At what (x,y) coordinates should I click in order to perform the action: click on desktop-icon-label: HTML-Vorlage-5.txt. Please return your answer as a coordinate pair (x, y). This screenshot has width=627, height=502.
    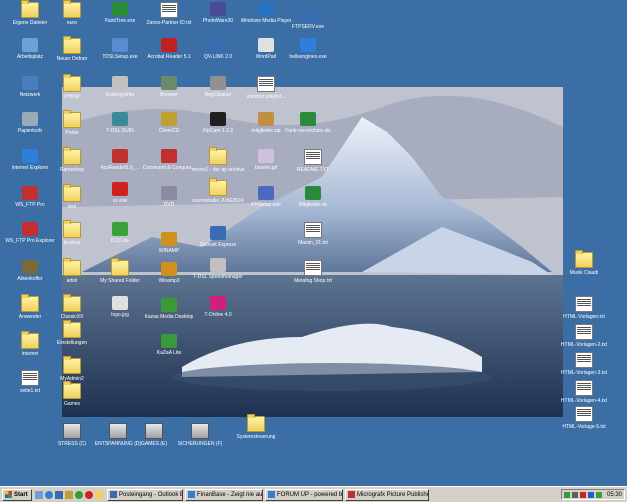
    Looking at the image, I should click on (584, 427).